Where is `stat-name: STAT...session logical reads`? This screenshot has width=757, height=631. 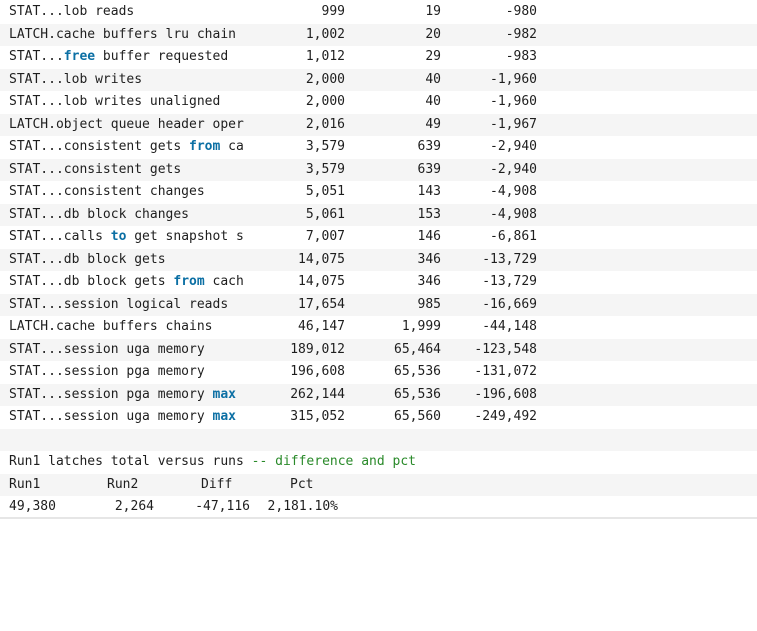 stat-name: STAT...session logical reads is located at coordinates (118, 305).